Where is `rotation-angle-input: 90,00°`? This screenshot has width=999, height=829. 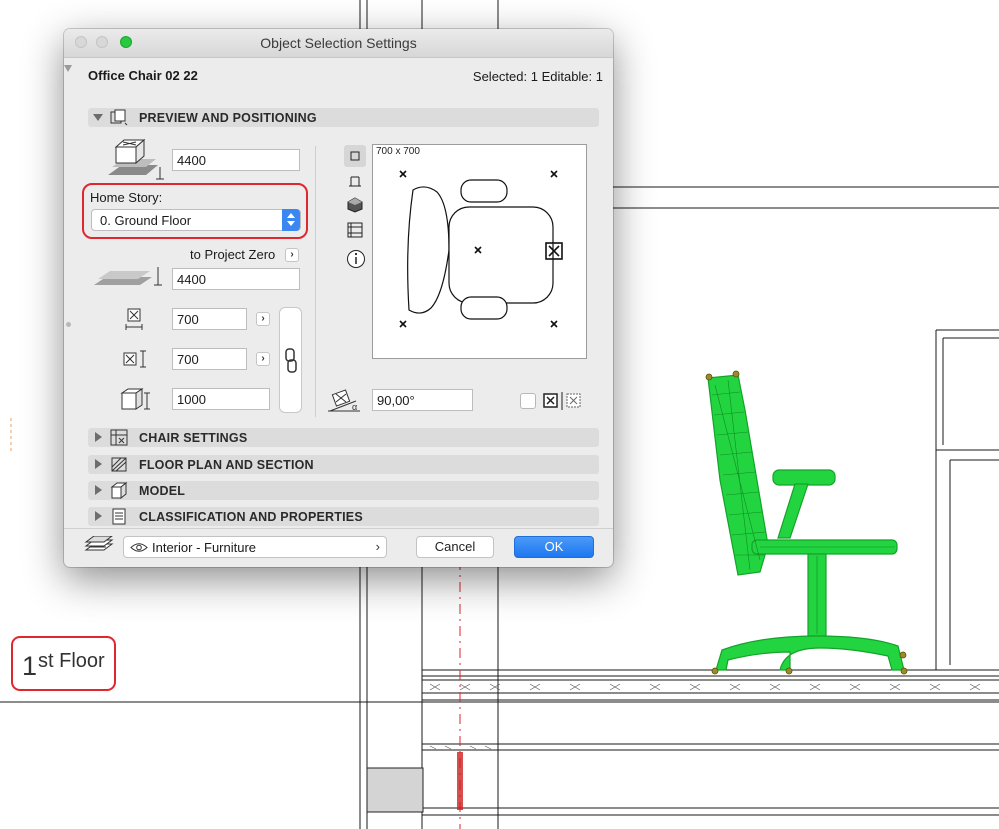
rotation-angle-input: 90,00° is located at coordinates (422, 400).